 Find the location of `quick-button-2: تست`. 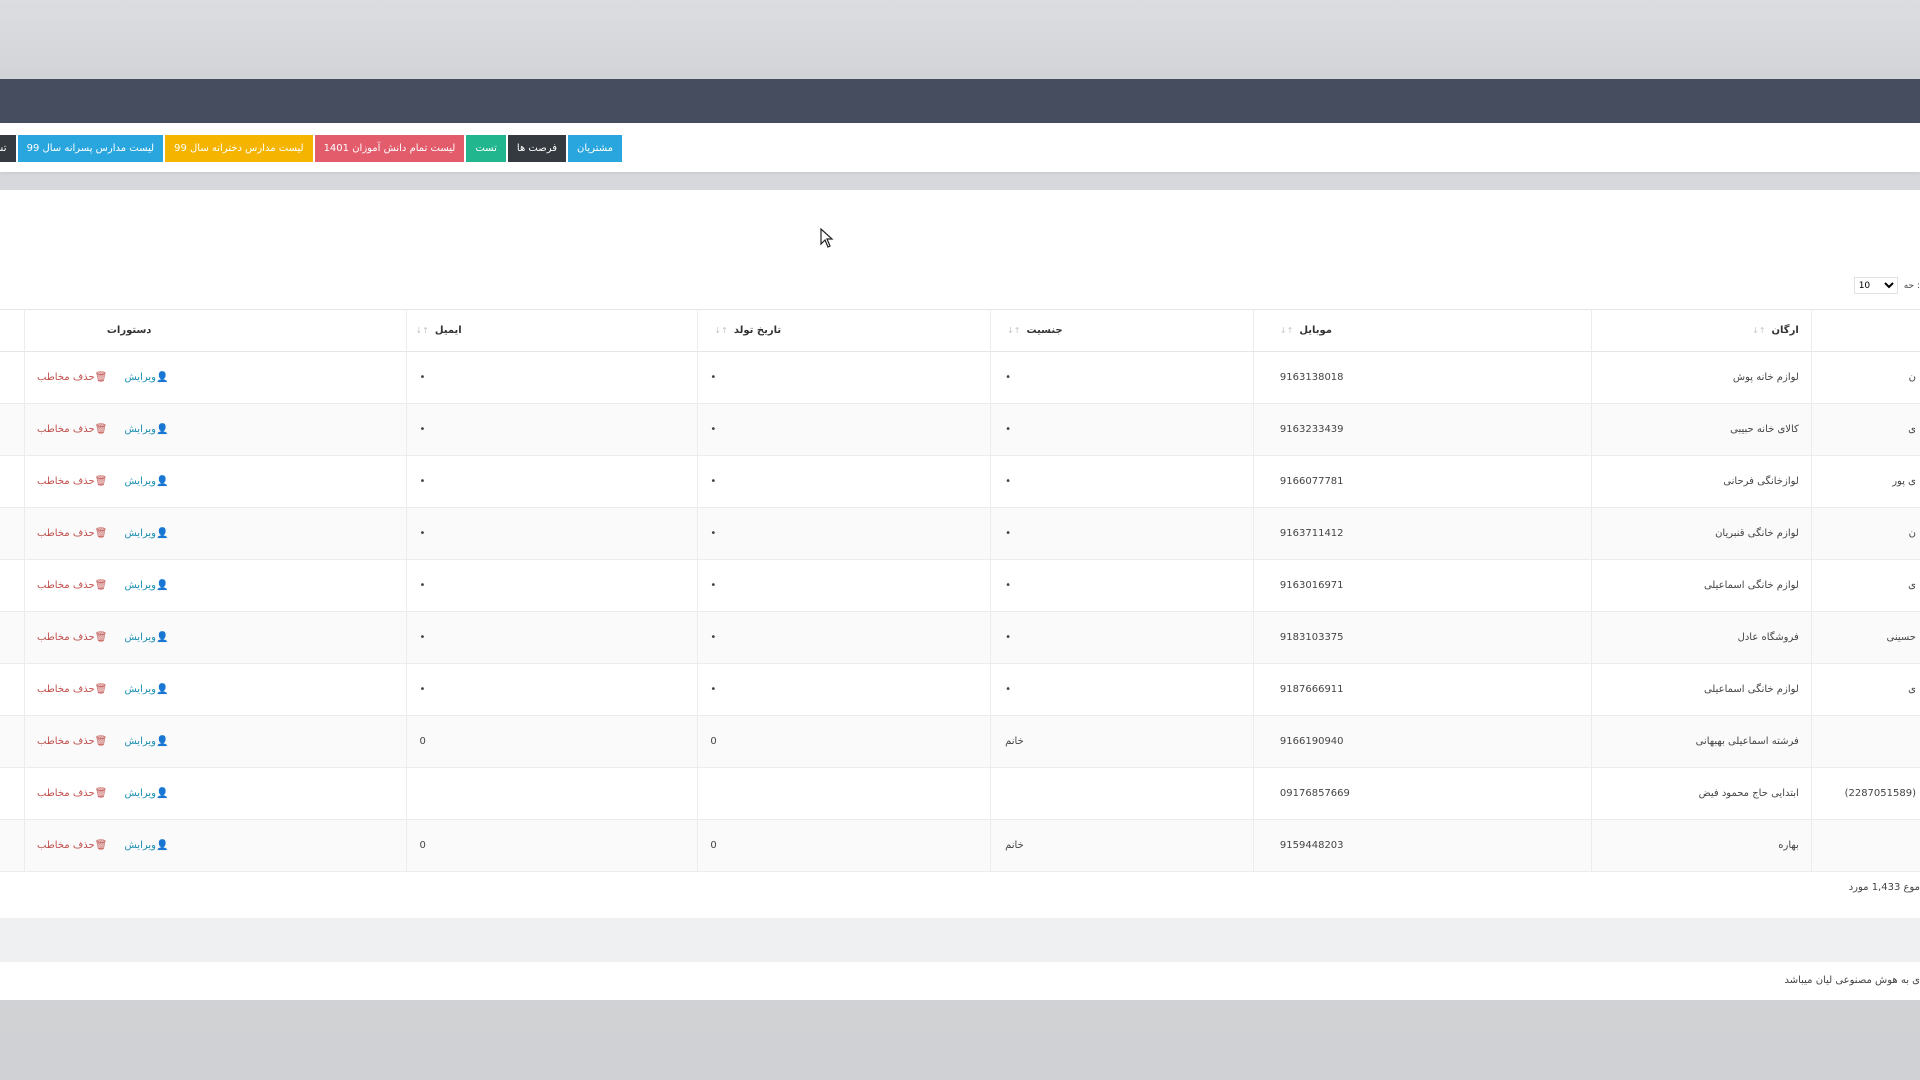

quick-button-2: تست is located at coordinates (486, 148).